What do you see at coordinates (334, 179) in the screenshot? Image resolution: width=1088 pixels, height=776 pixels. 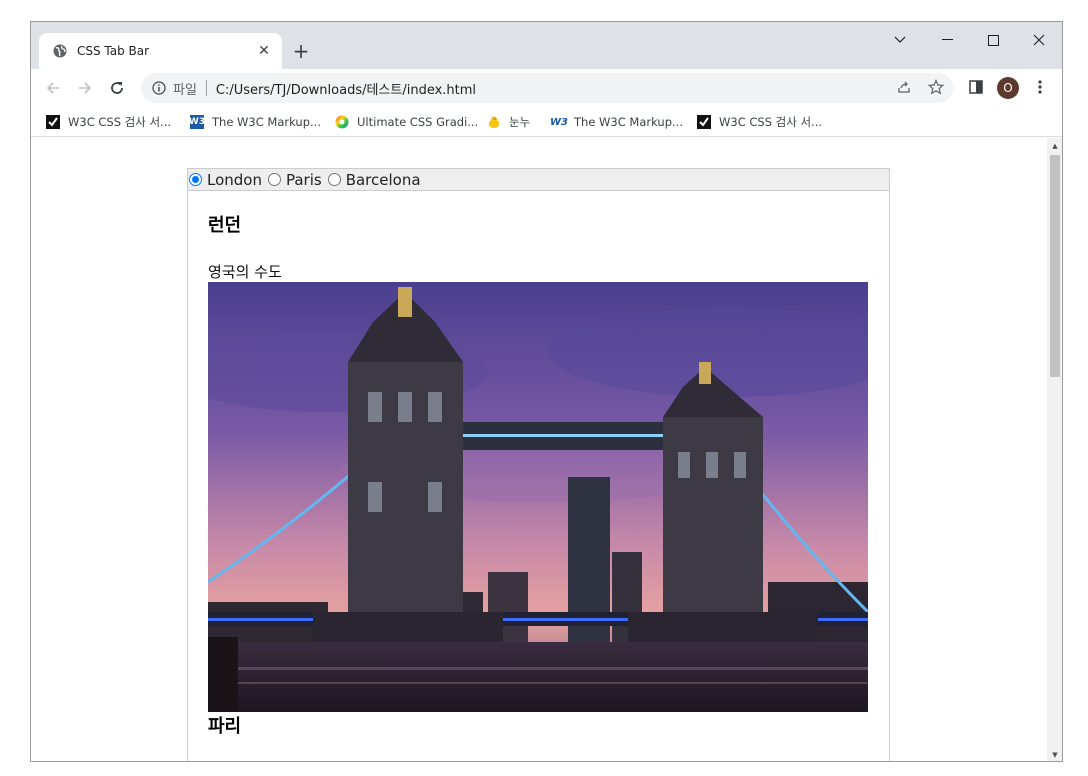 I see `radio-barcelona` at bounding box center [334, 179].